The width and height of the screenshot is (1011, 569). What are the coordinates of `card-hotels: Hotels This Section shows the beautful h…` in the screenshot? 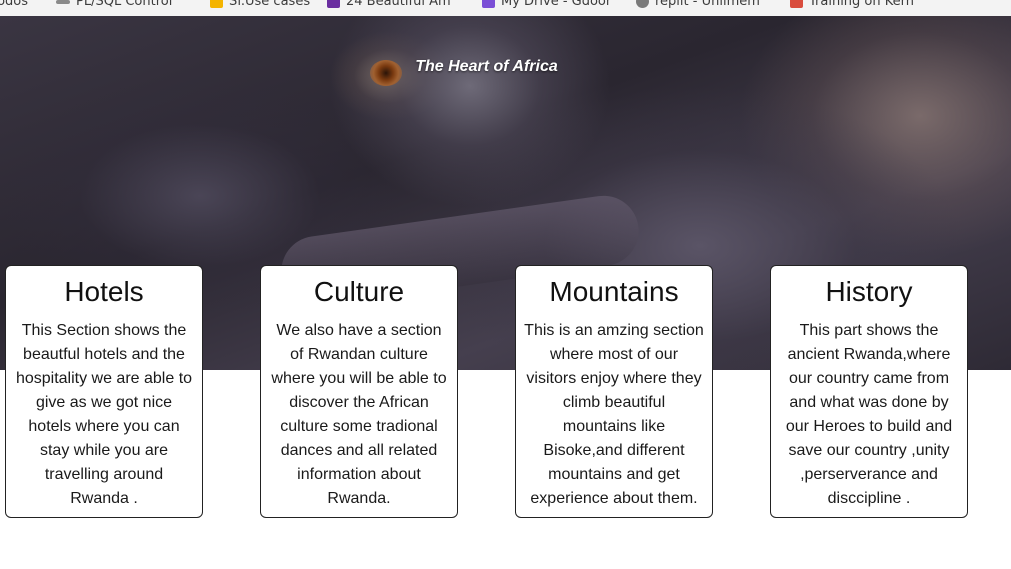 It's located at (104, 391).